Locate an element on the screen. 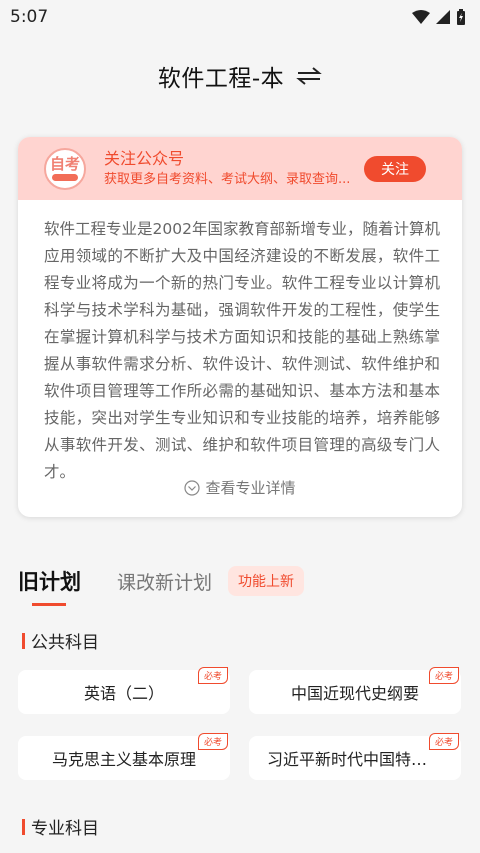 The image size is (480, 853). wifi-icon is located at coordinates (421, 17).